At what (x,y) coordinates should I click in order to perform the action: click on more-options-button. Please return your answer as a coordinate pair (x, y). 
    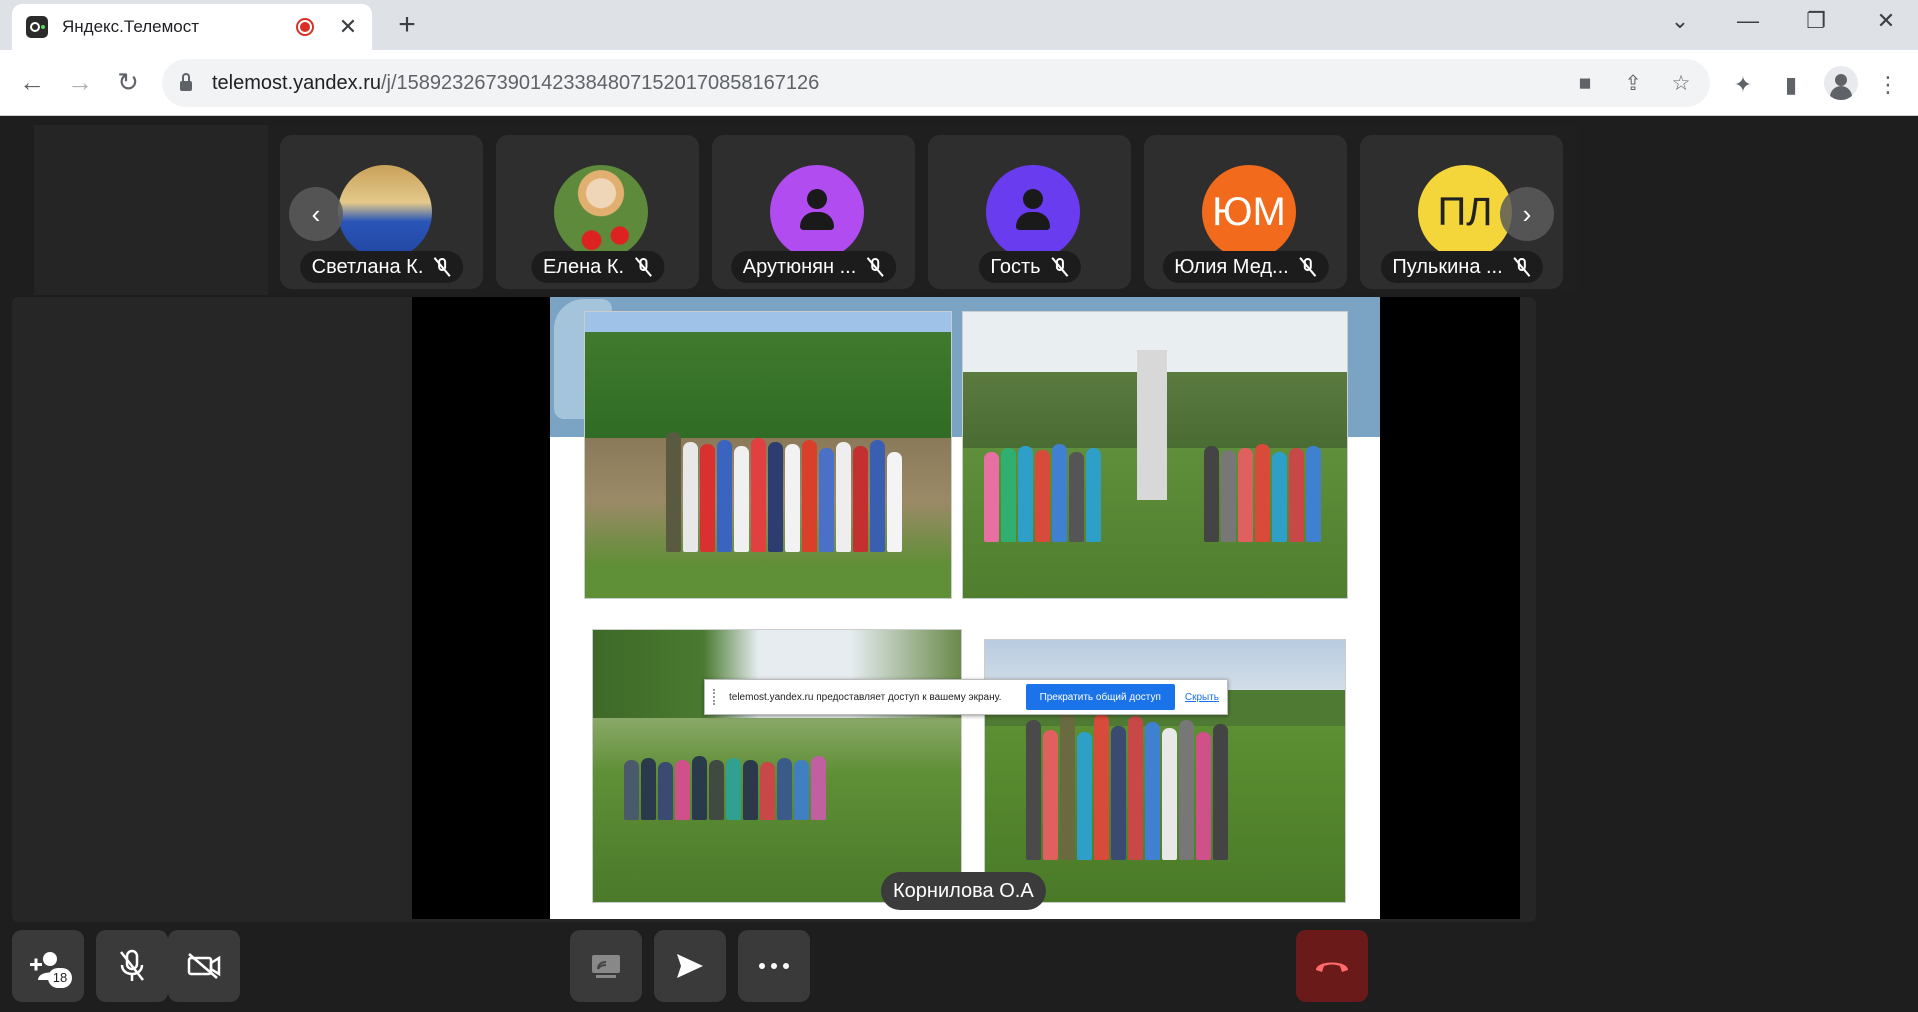
    Looking at the image, I should click on (774, 966).